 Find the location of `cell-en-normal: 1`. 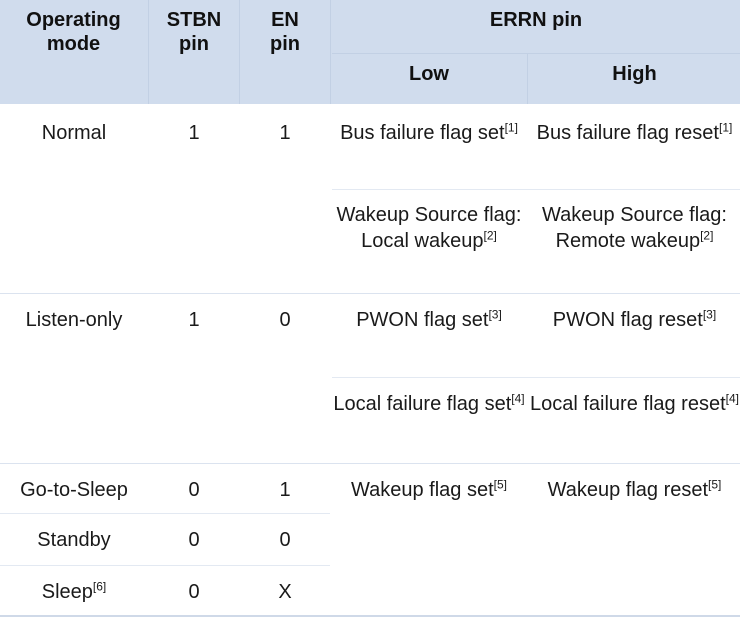

cell-en-normal: 1 is located at coordinates (285, 133).